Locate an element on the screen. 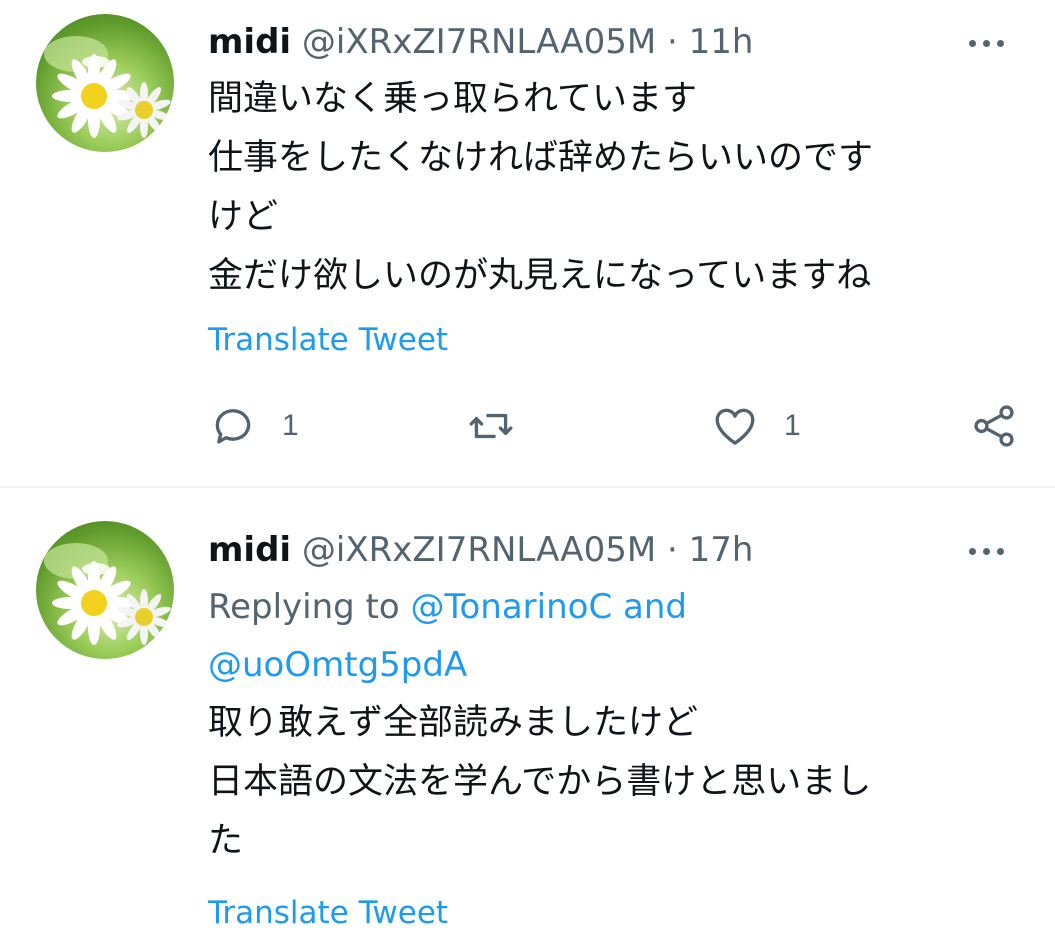  share-icon is located at coordinates (994, 426).